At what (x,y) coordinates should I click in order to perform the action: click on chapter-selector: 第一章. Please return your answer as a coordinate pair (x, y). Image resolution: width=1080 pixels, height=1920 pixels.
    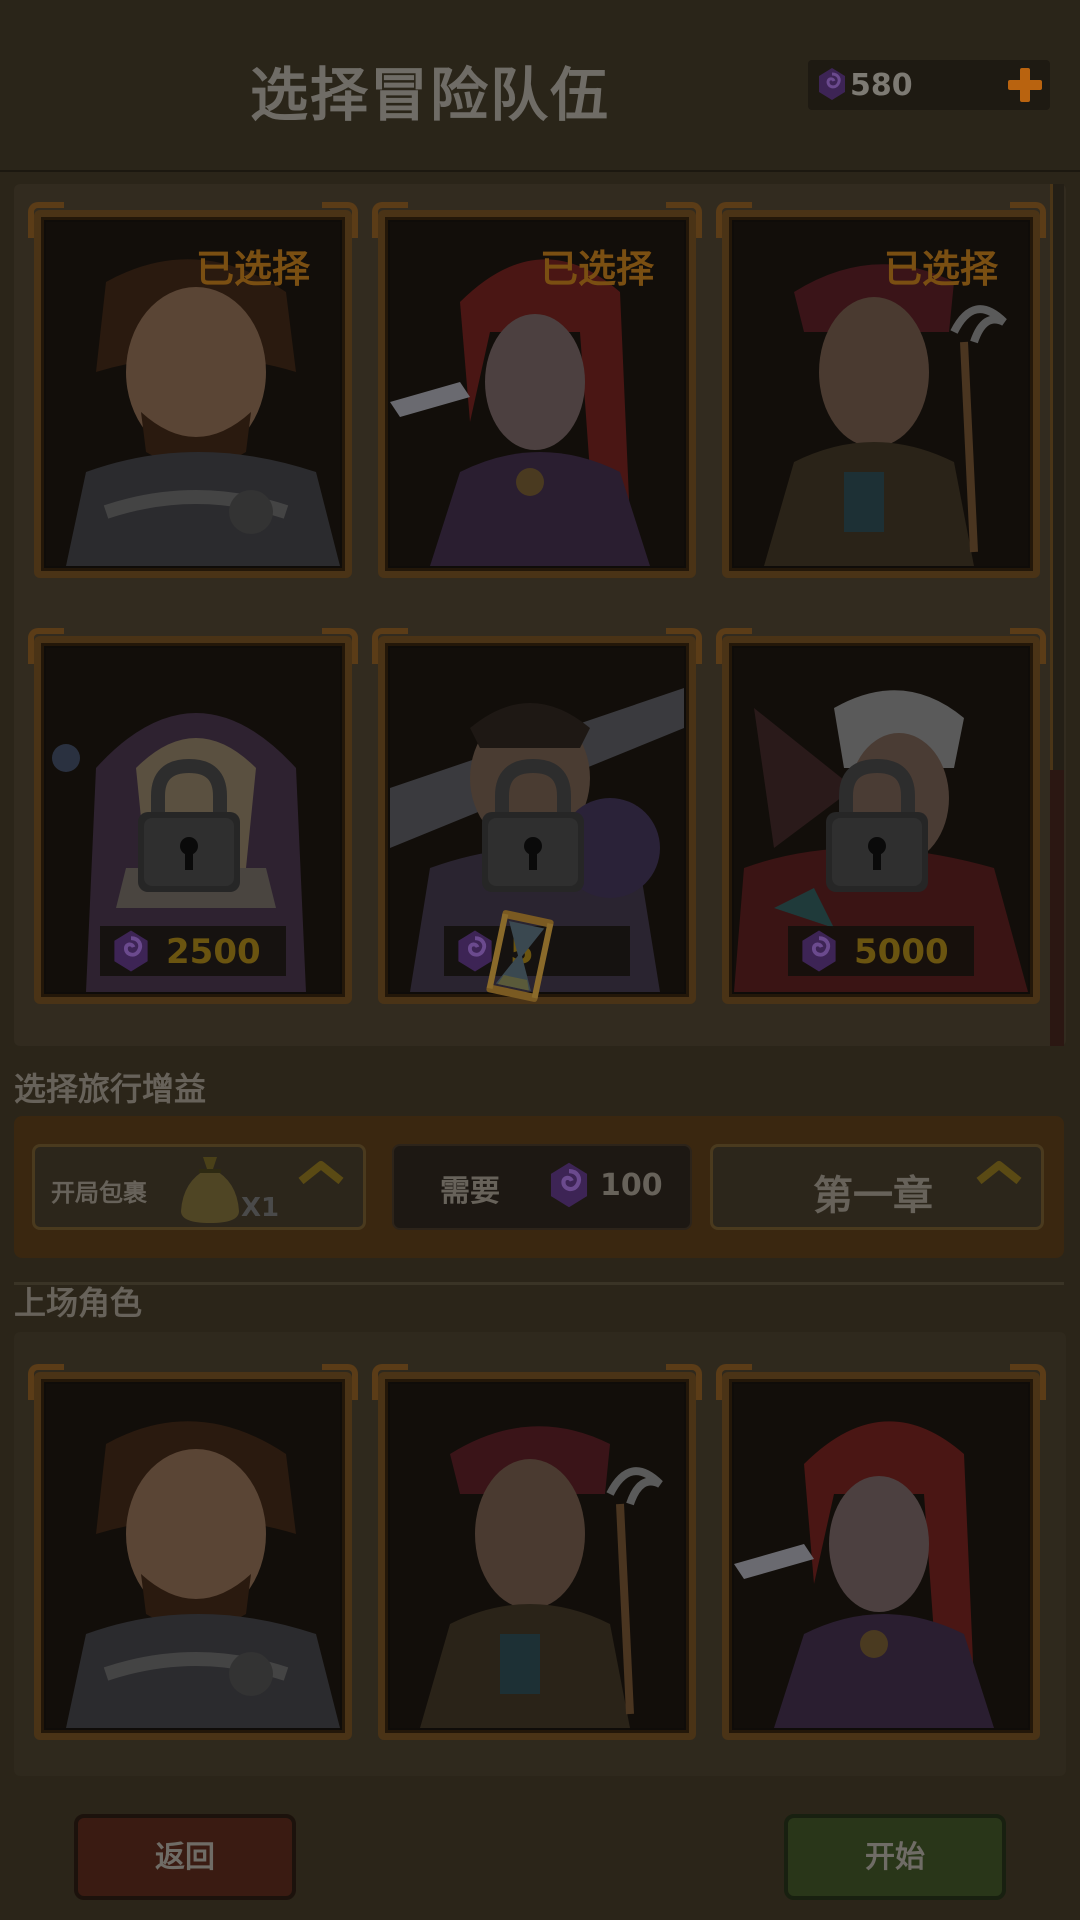
    Looking at the image, I should click on (877, 1187).